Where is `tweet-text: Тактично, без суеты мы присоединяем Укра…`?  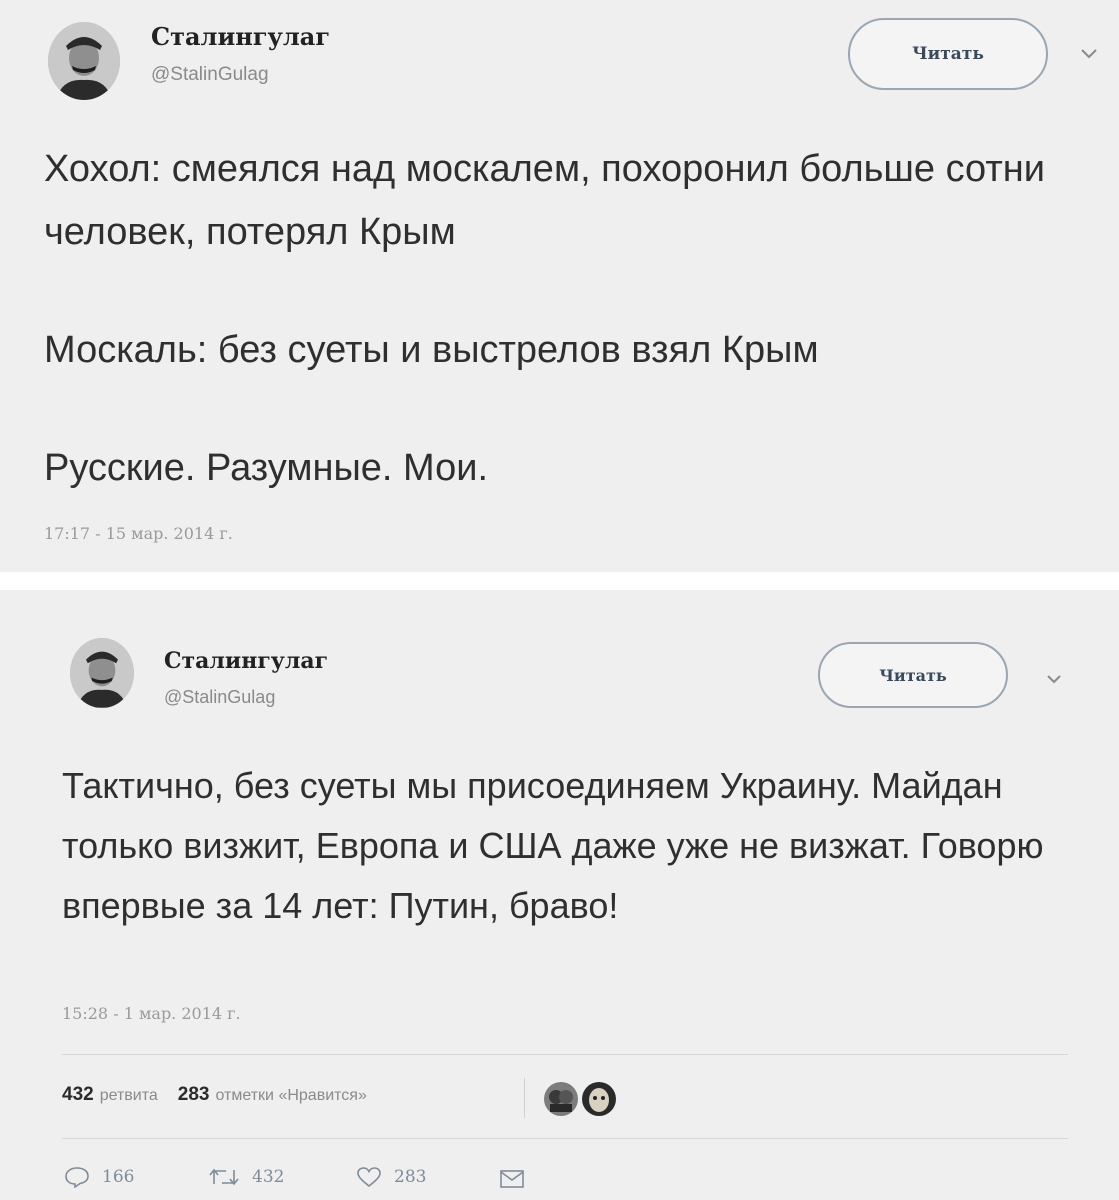 tweet-text: Тактично, без суеты мы присоединяем Укра… is located at coordinates (562, 846).